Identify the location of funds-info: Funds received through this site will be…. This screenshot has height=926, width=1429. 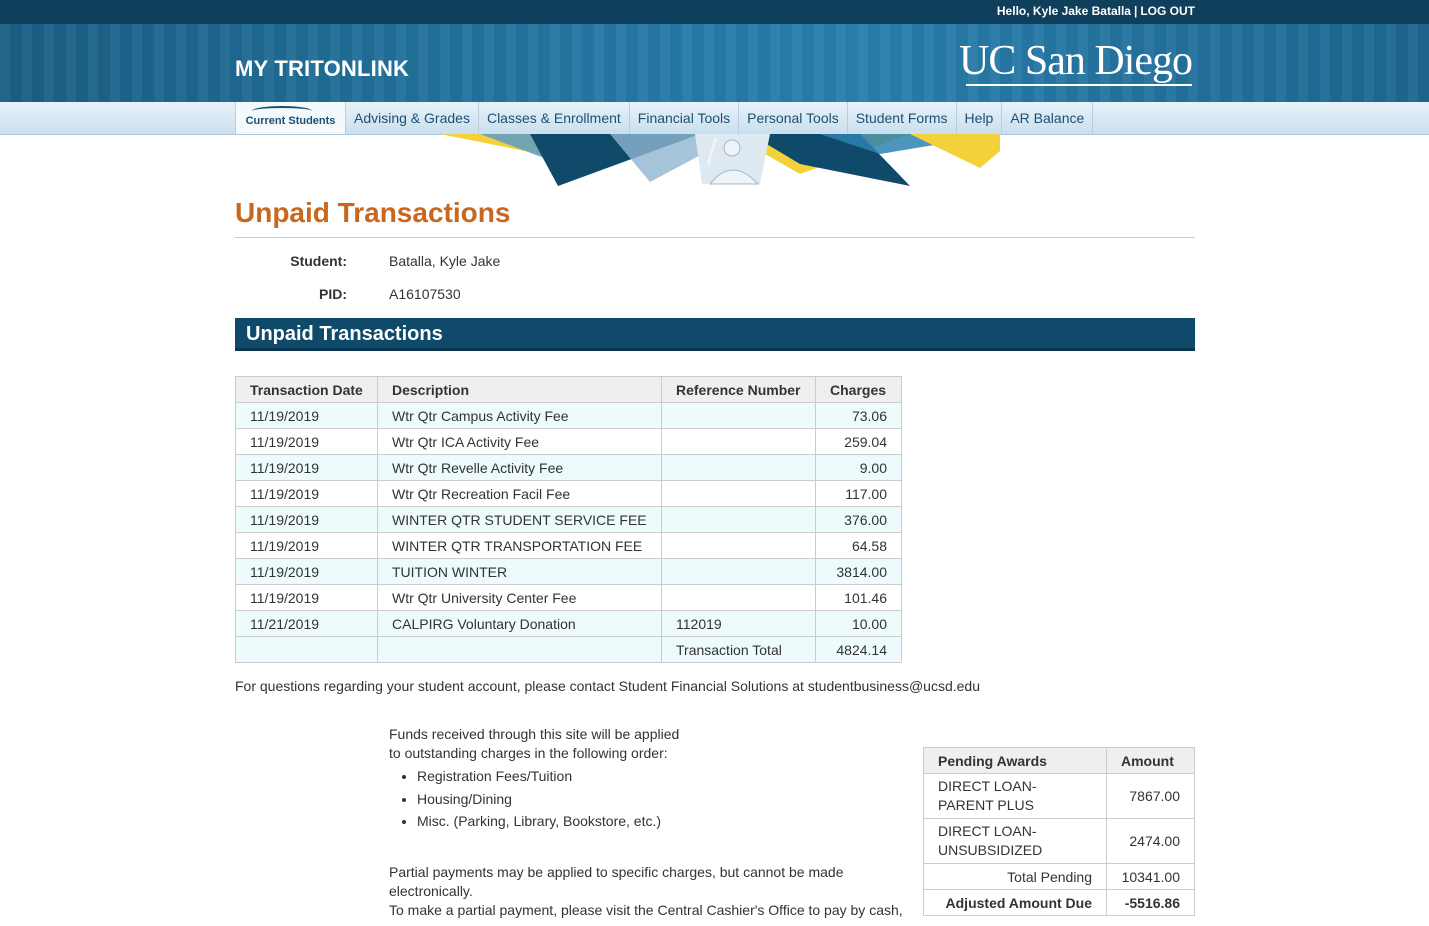
(649, 779).